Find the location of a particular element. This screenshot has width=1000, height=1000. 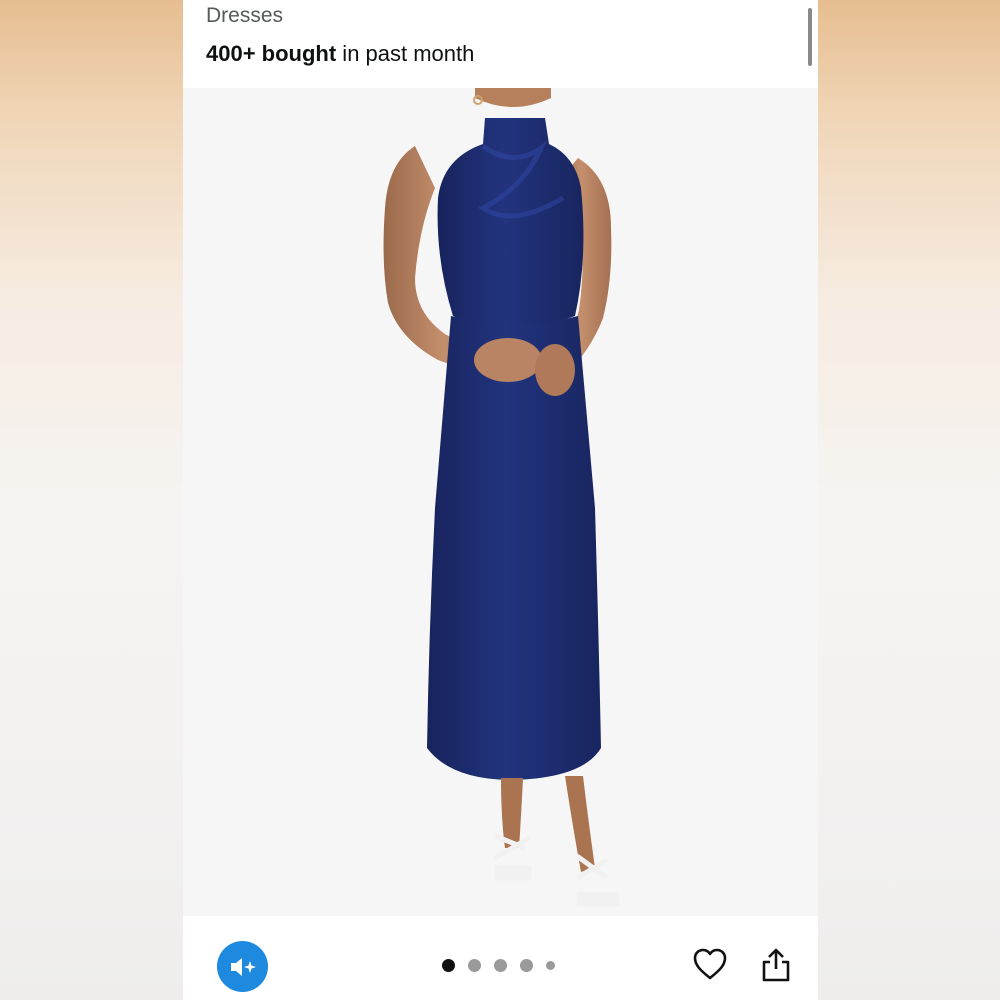

dress-skirt is located at coordinates (514, 548).